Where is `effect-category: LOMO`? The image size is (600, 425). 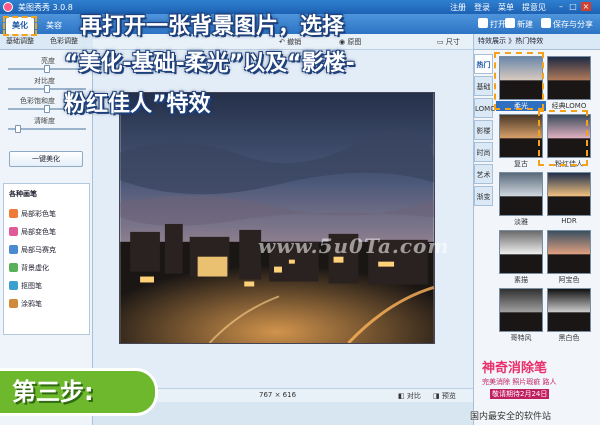 effect-category: LOMO is located at coordinates (485, 108).